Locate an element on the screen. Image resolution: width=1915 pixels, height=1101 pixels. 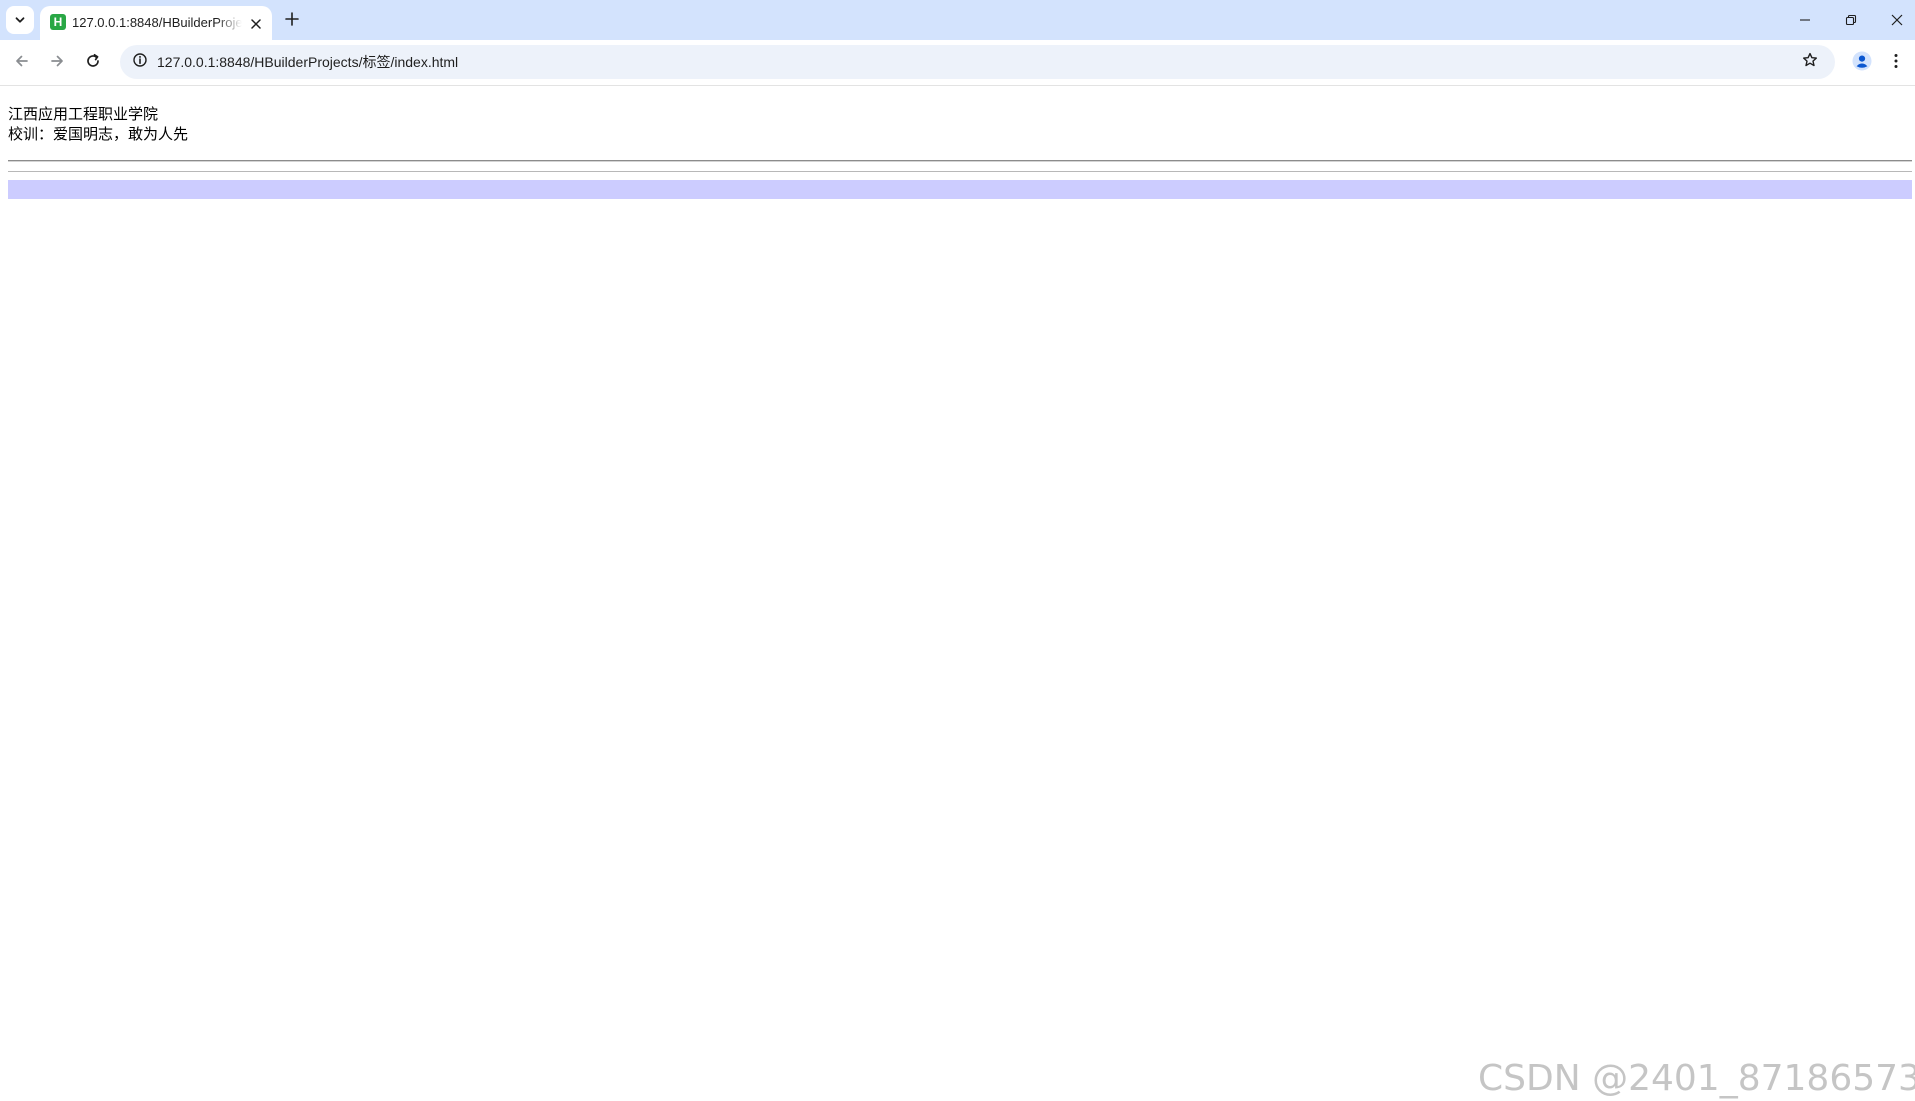
arrow-right-icon is located at coordinates (57, 63).